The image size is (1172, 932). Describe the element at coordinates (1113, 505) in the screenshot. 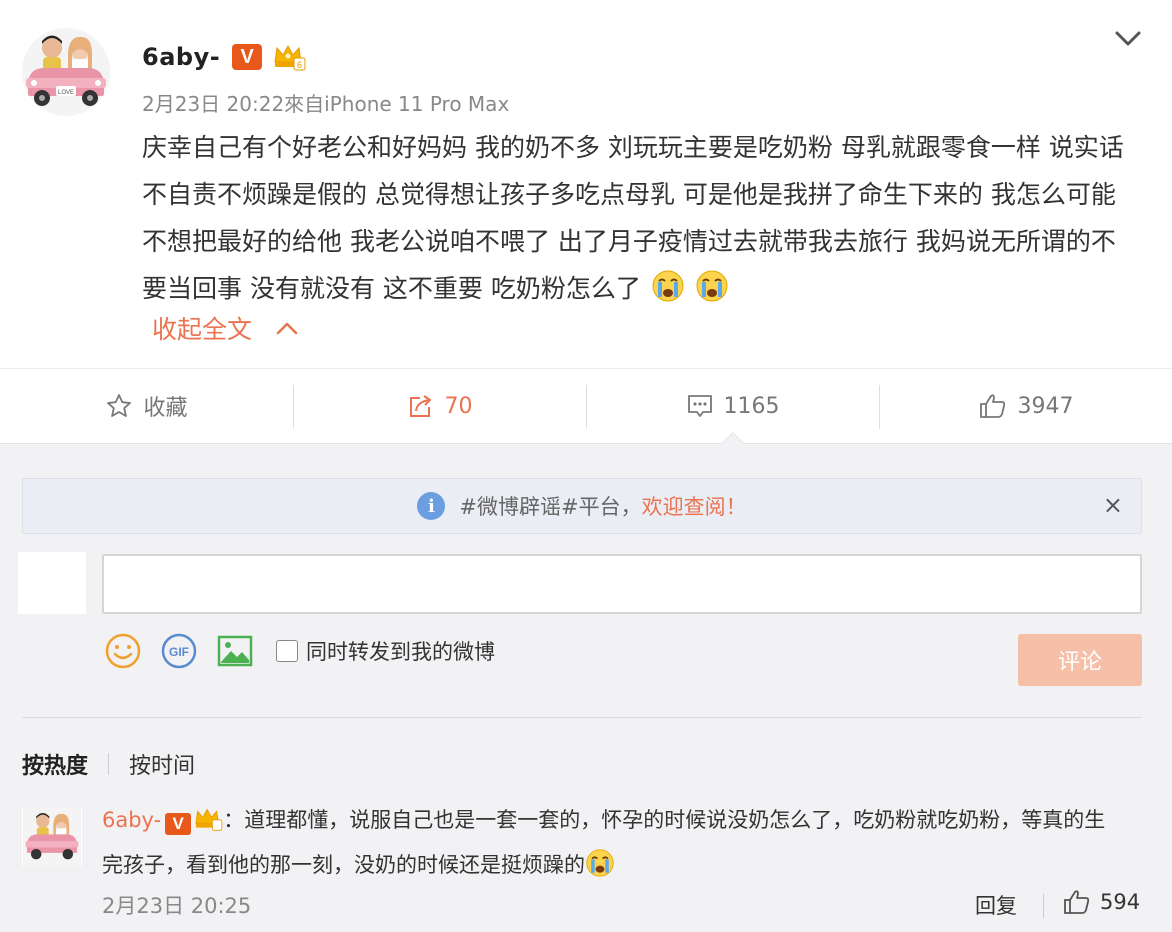

I see `close-icon: ×` at that location.